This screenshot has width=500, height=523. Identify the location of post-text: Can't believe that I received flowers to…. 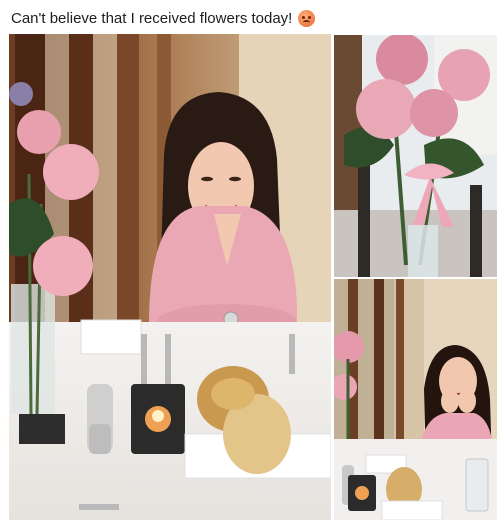
(152, 18).